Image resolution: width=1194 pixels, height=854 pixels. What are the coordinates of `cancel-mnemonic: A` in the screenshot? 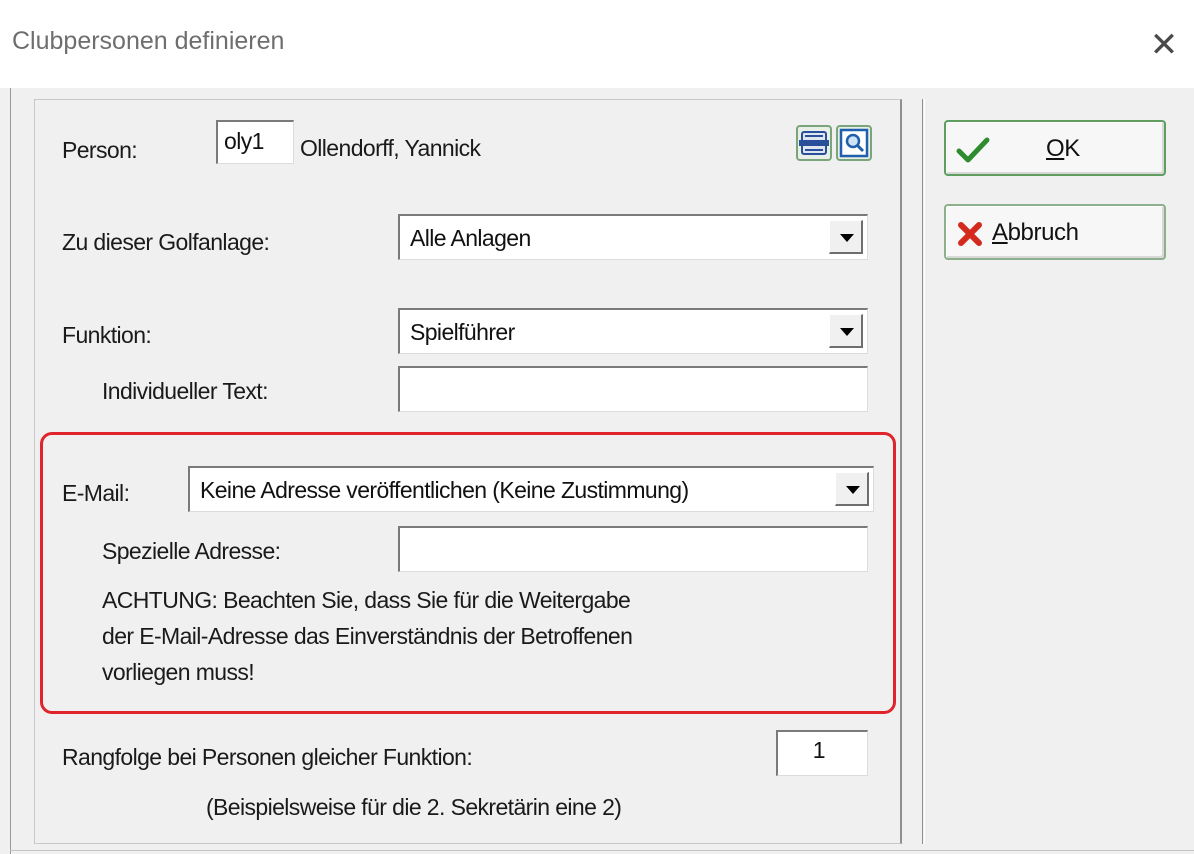 It's located at (1000, 232).